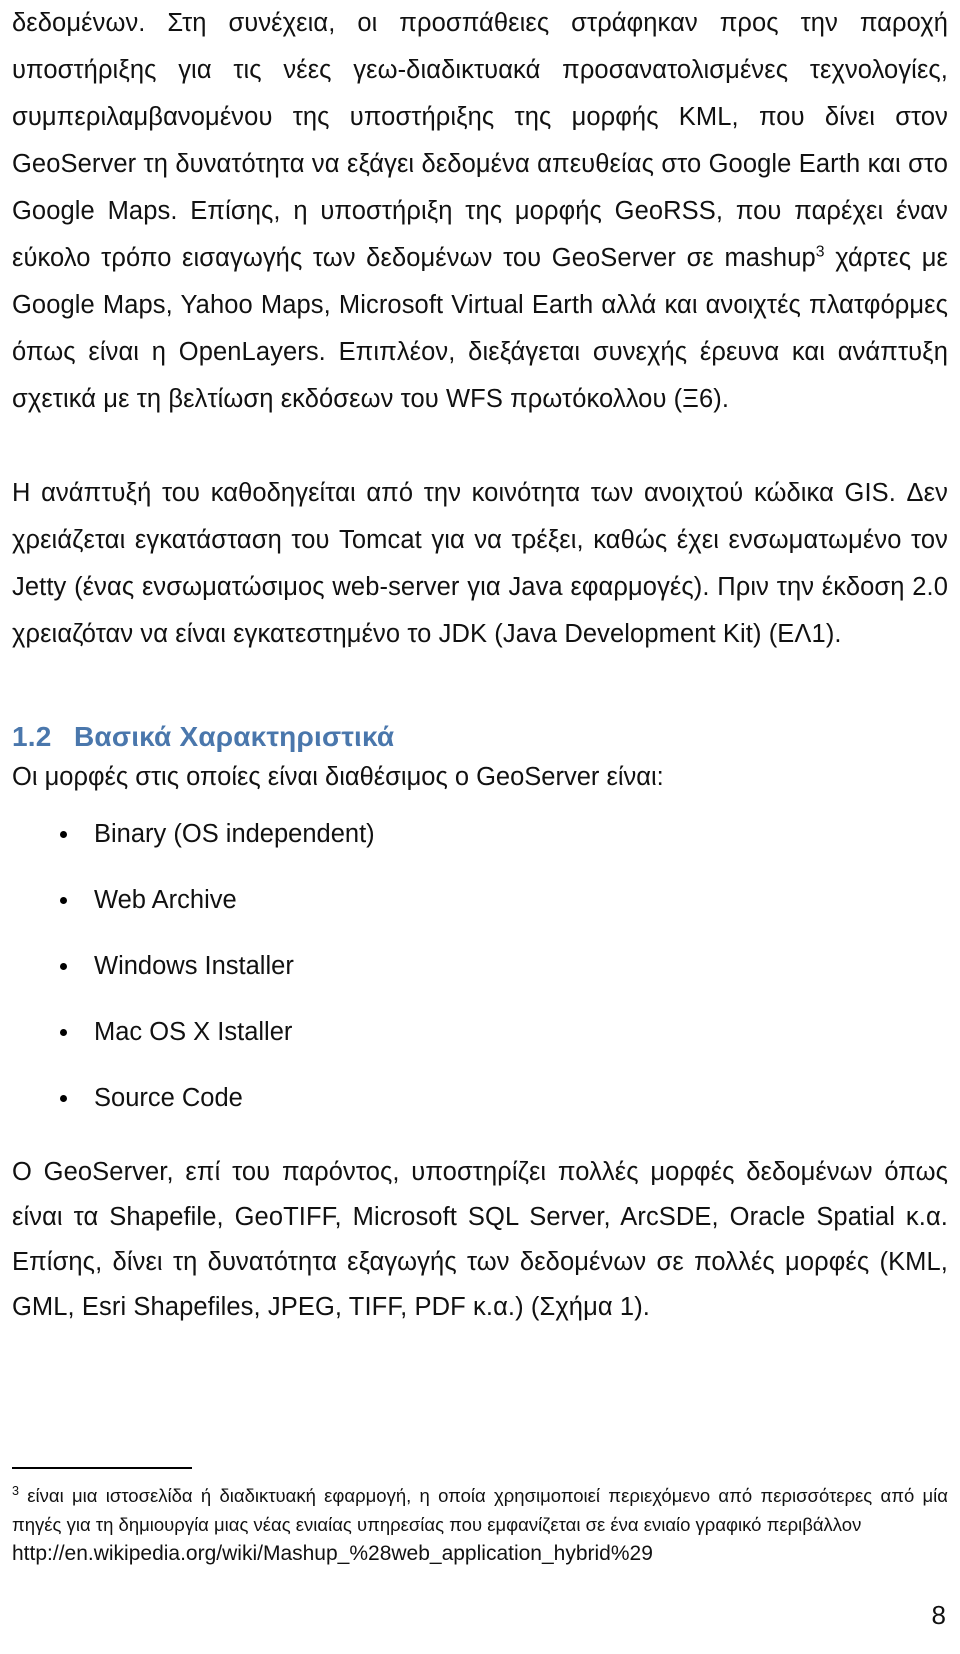 This screenshot has width=960, height=1654. I want to click on section-heading: 1.2 Βασικά Χαρακτηριστικά, so click(480, 737).